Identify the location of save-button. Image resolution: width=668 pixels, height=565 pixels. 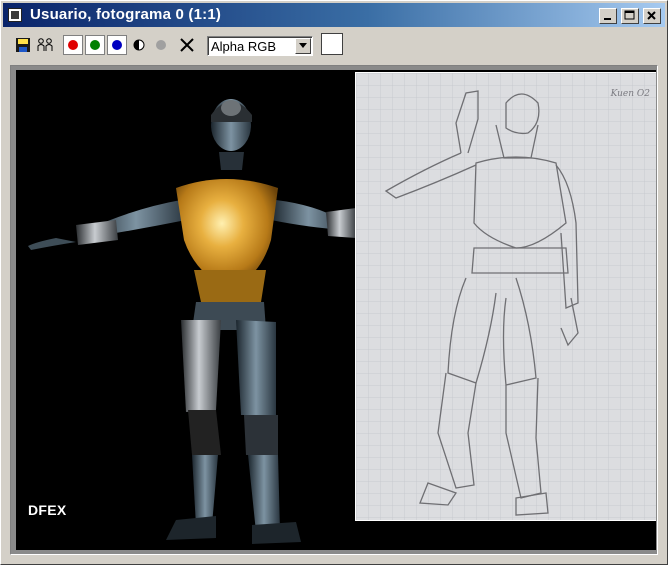
(23, 45).